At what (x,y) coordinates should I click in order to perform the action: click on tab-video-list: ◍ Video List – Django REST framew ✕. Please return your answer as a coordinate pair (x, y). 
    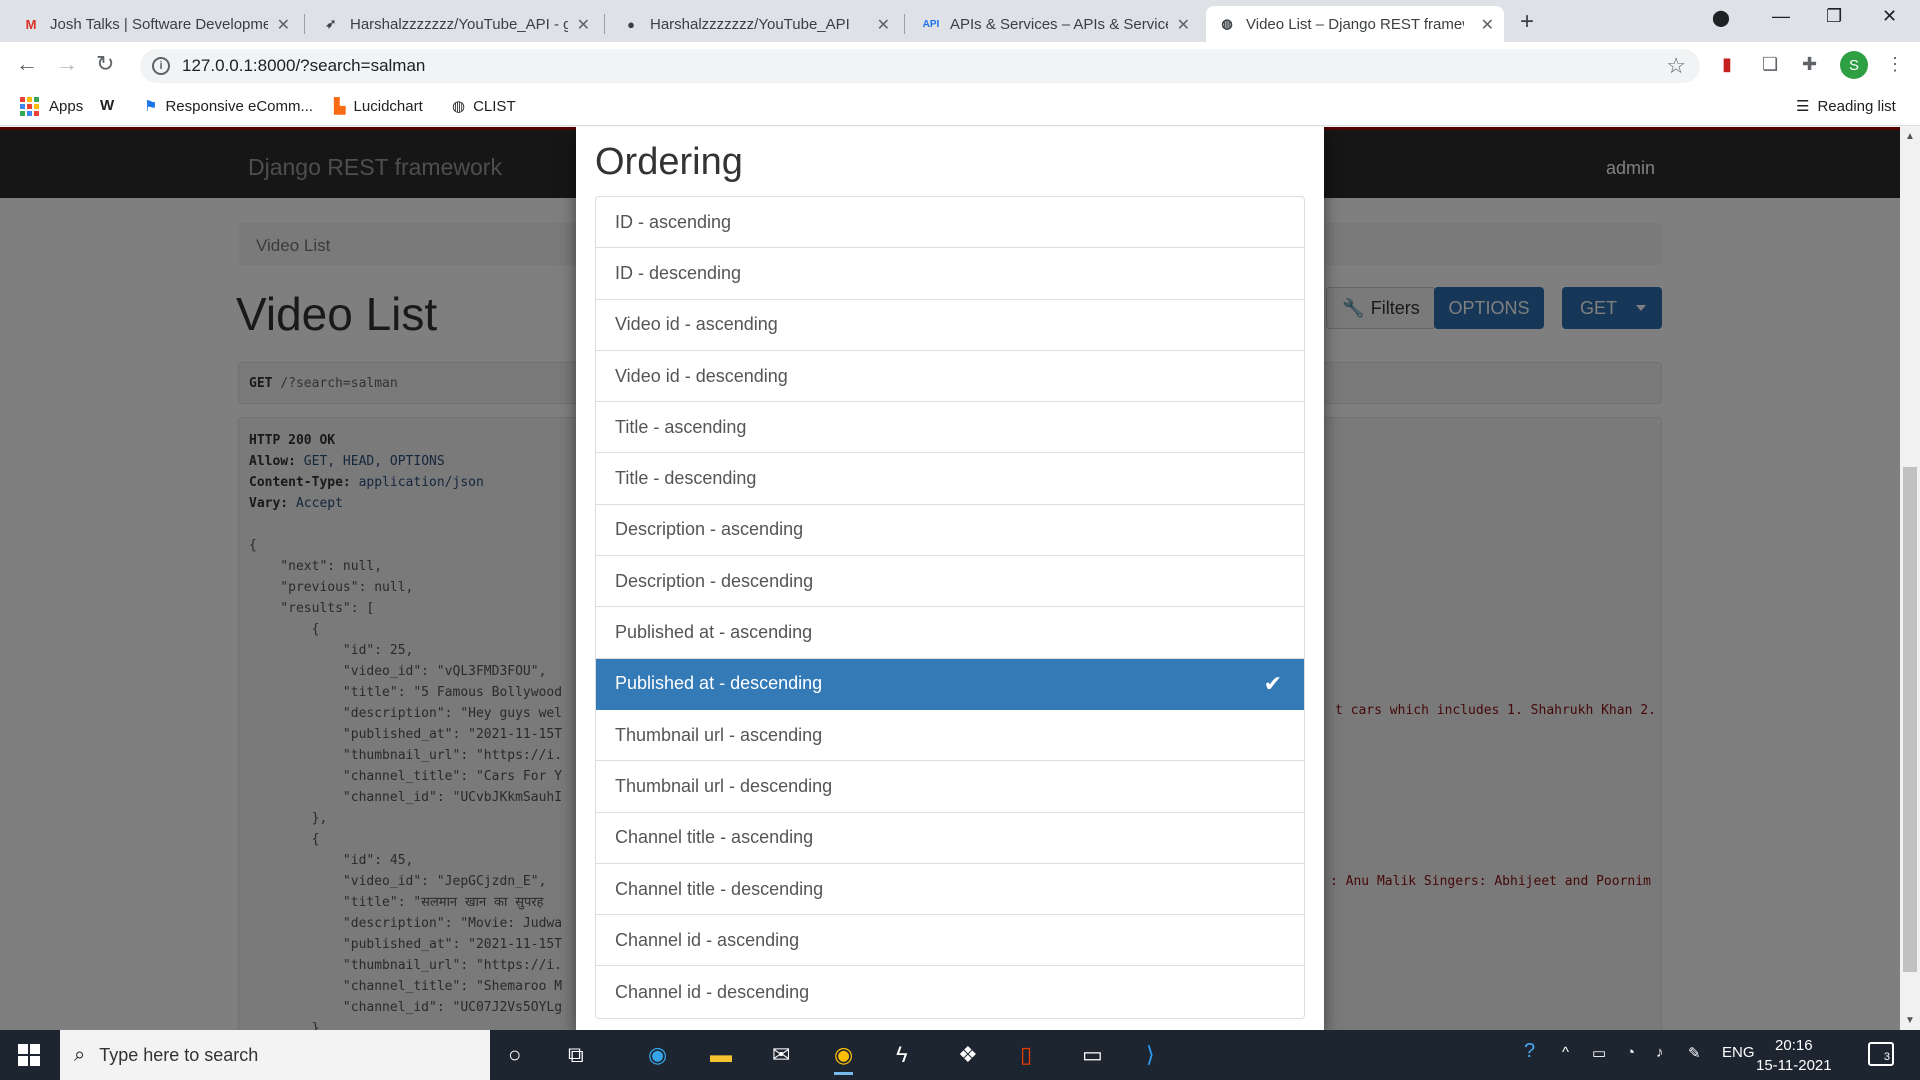
    Looking at the image, I should click on (1355, 24).